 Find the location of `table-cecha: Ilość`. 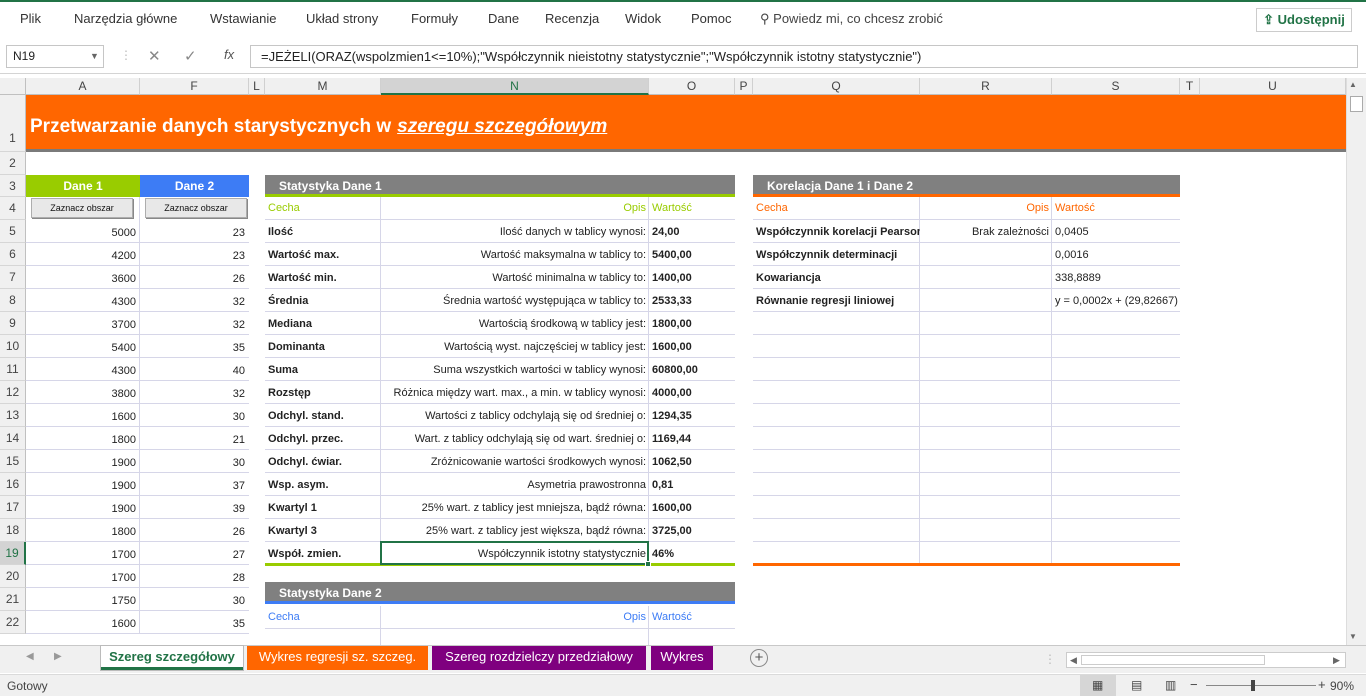

table-cecha: Ilość is located at coordinates (323, 232).